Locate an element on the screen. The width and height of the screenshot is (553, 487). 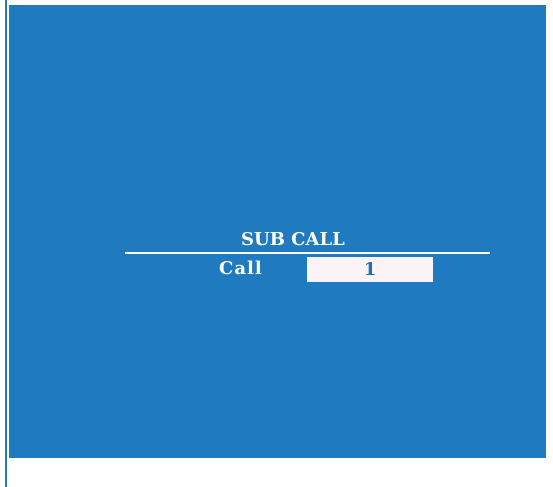
call-input: 1 is located at coordinates (370, 269).